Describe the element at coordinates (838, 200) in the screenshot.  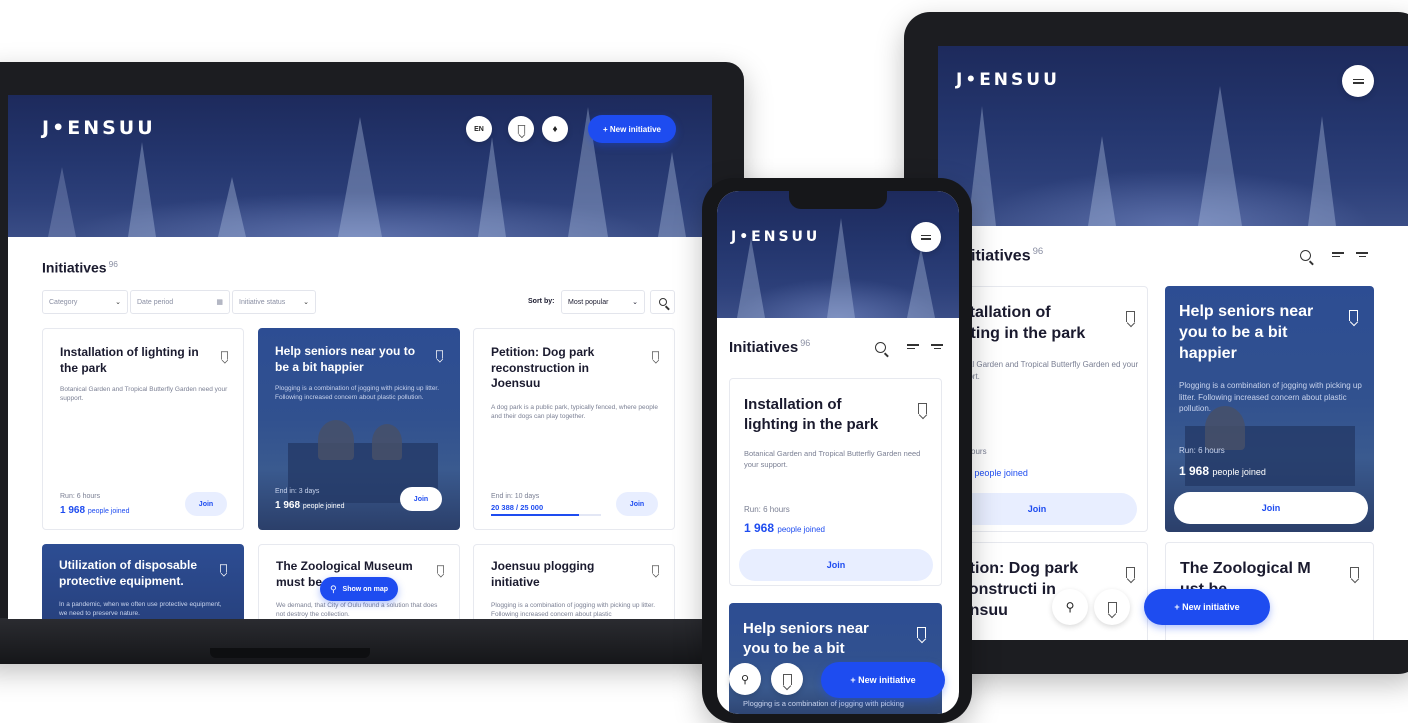
I see `phone-notch` at that location.